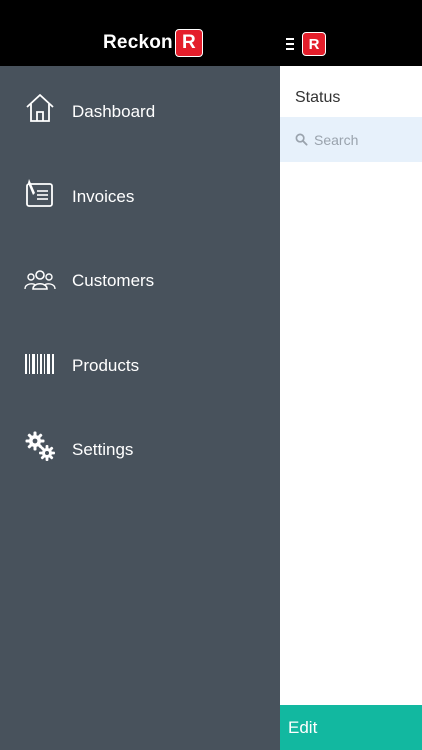  I want to click on search-bar, so click(351, 139).